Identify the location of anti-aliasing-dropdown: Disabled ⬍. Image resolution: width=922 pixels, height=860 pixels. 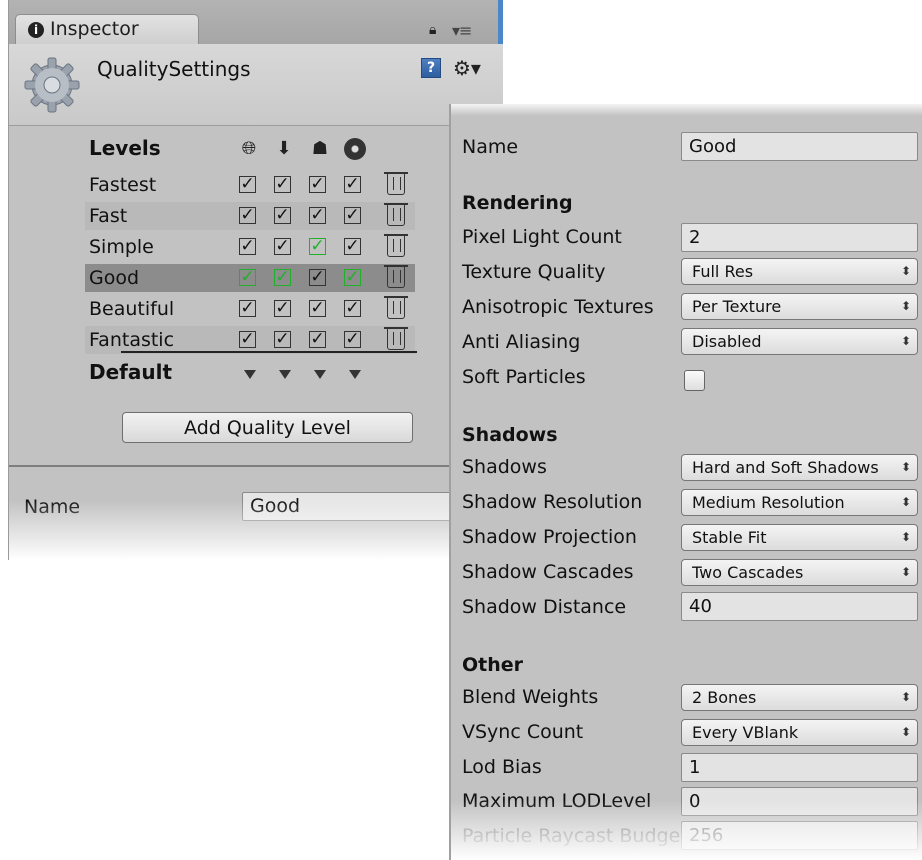
(799, 341).